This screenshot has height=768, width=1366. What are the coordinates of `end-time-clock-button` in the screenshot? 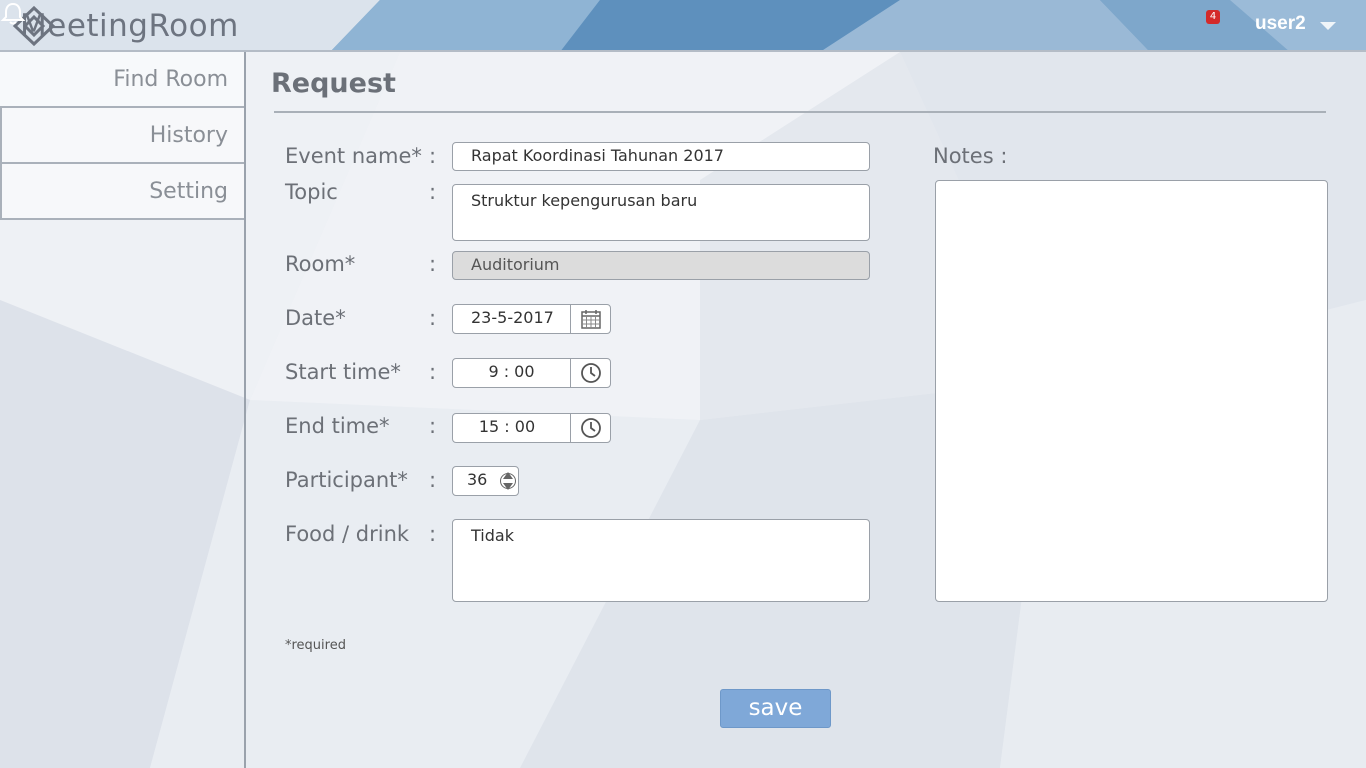 It's located at (590, 428).